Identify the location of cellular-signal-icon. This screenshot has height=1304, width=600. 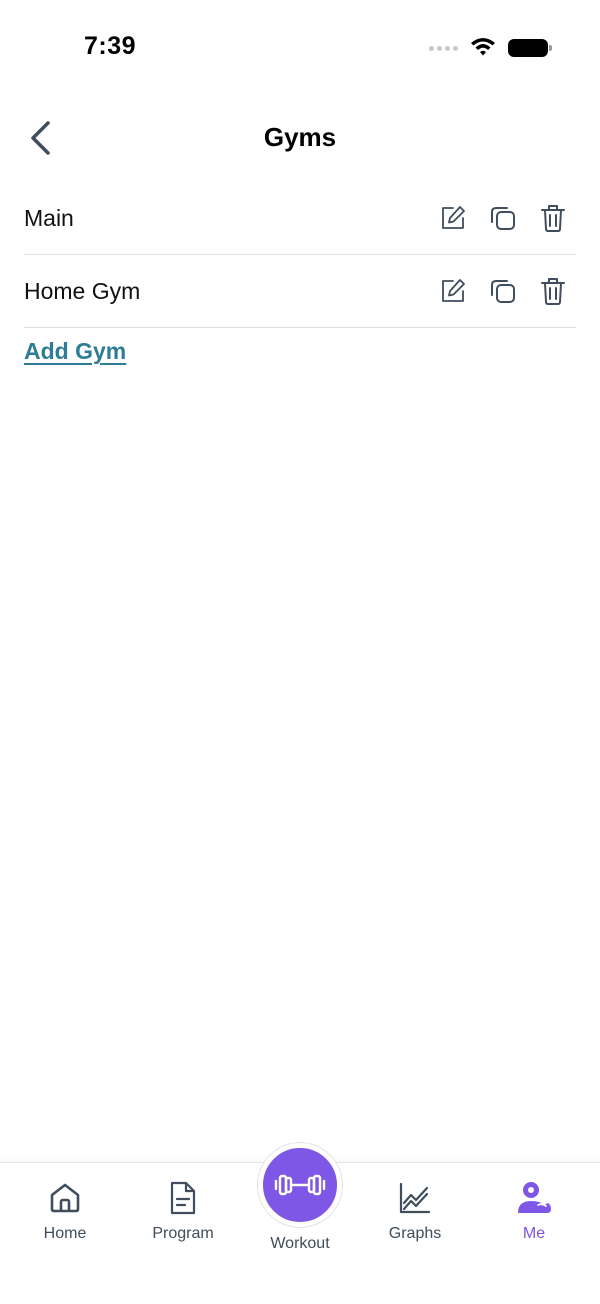
(443, 48).